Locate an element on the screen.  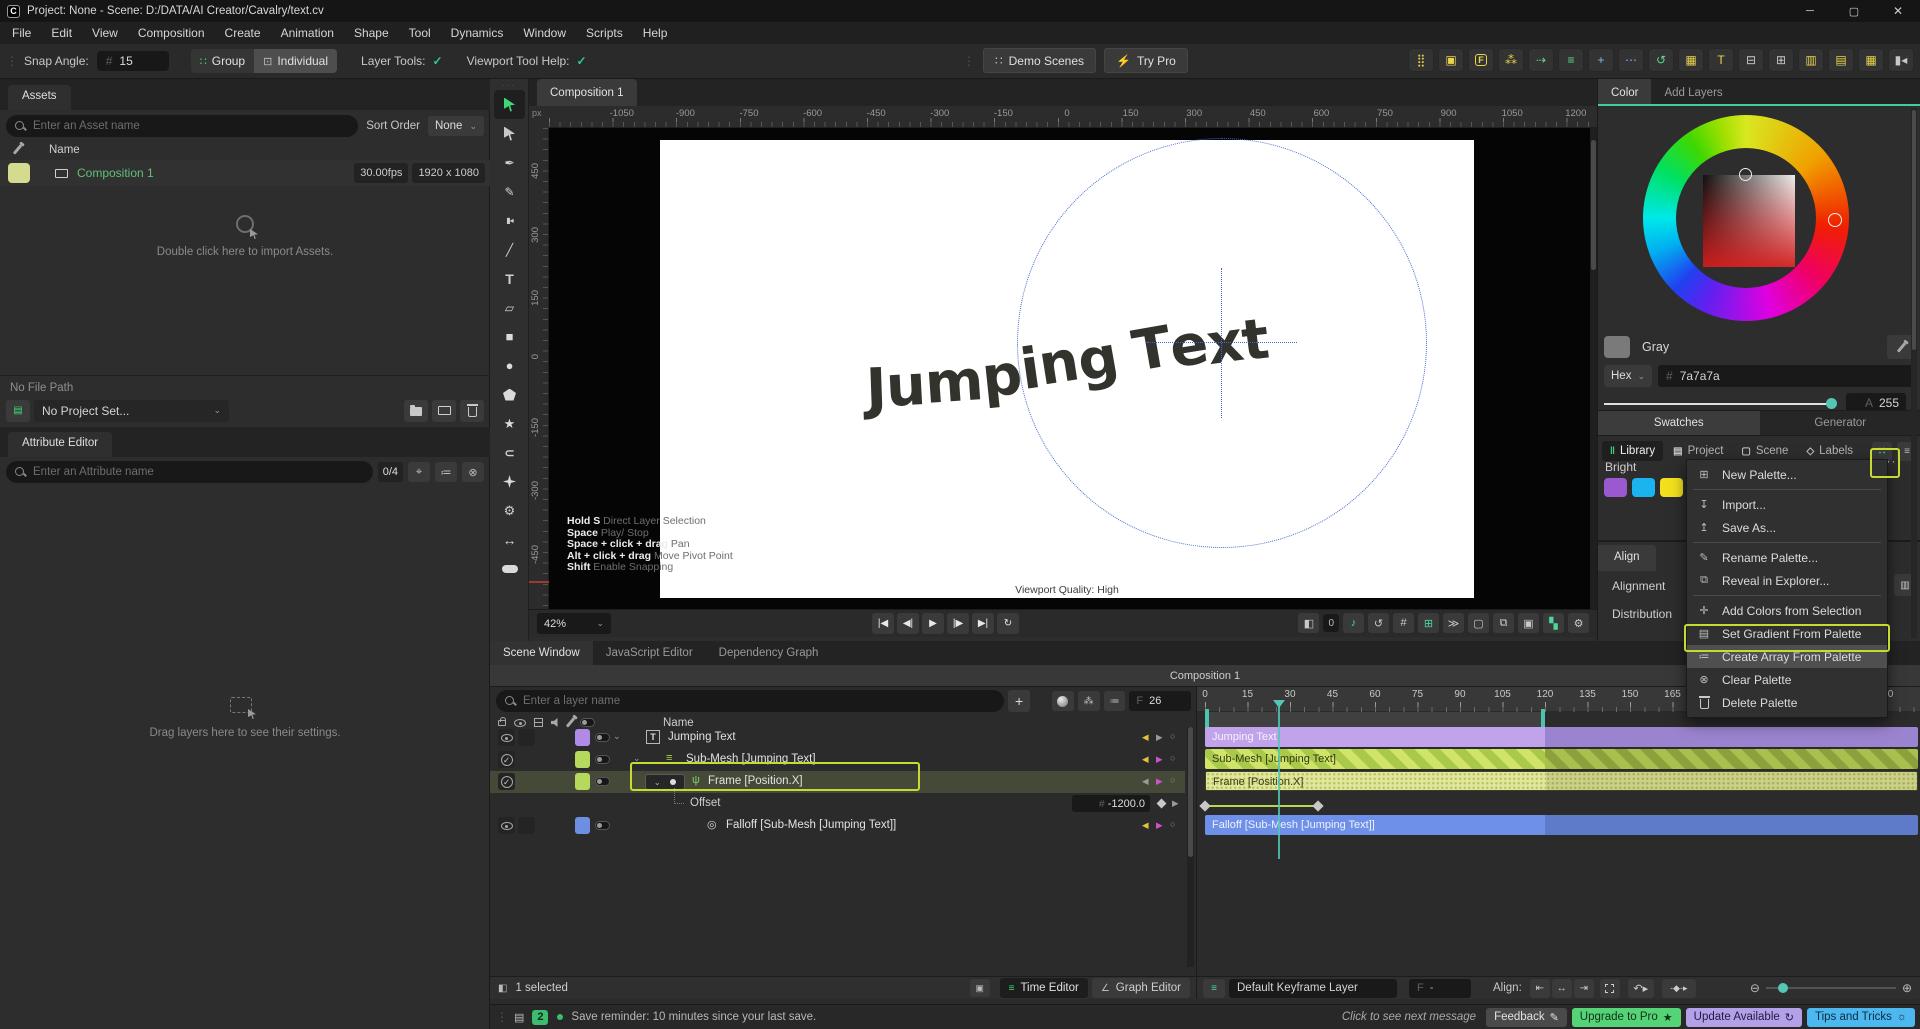
viewport-scrollbar is located at coordinates (1593, 368).